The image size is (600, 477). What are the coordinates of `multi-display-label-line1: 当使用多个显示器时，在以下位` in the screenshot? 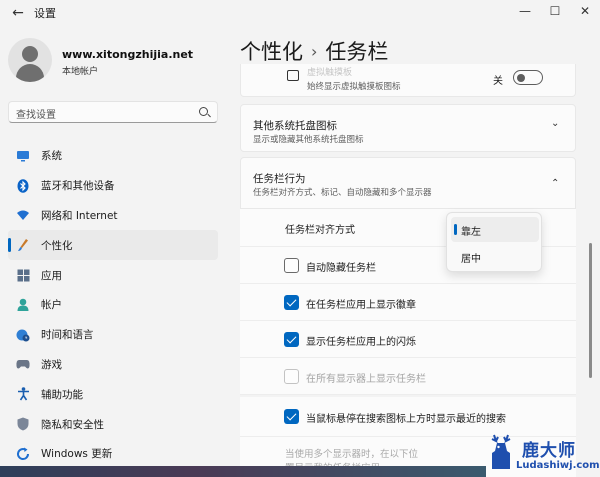 It's located at (352, 454).